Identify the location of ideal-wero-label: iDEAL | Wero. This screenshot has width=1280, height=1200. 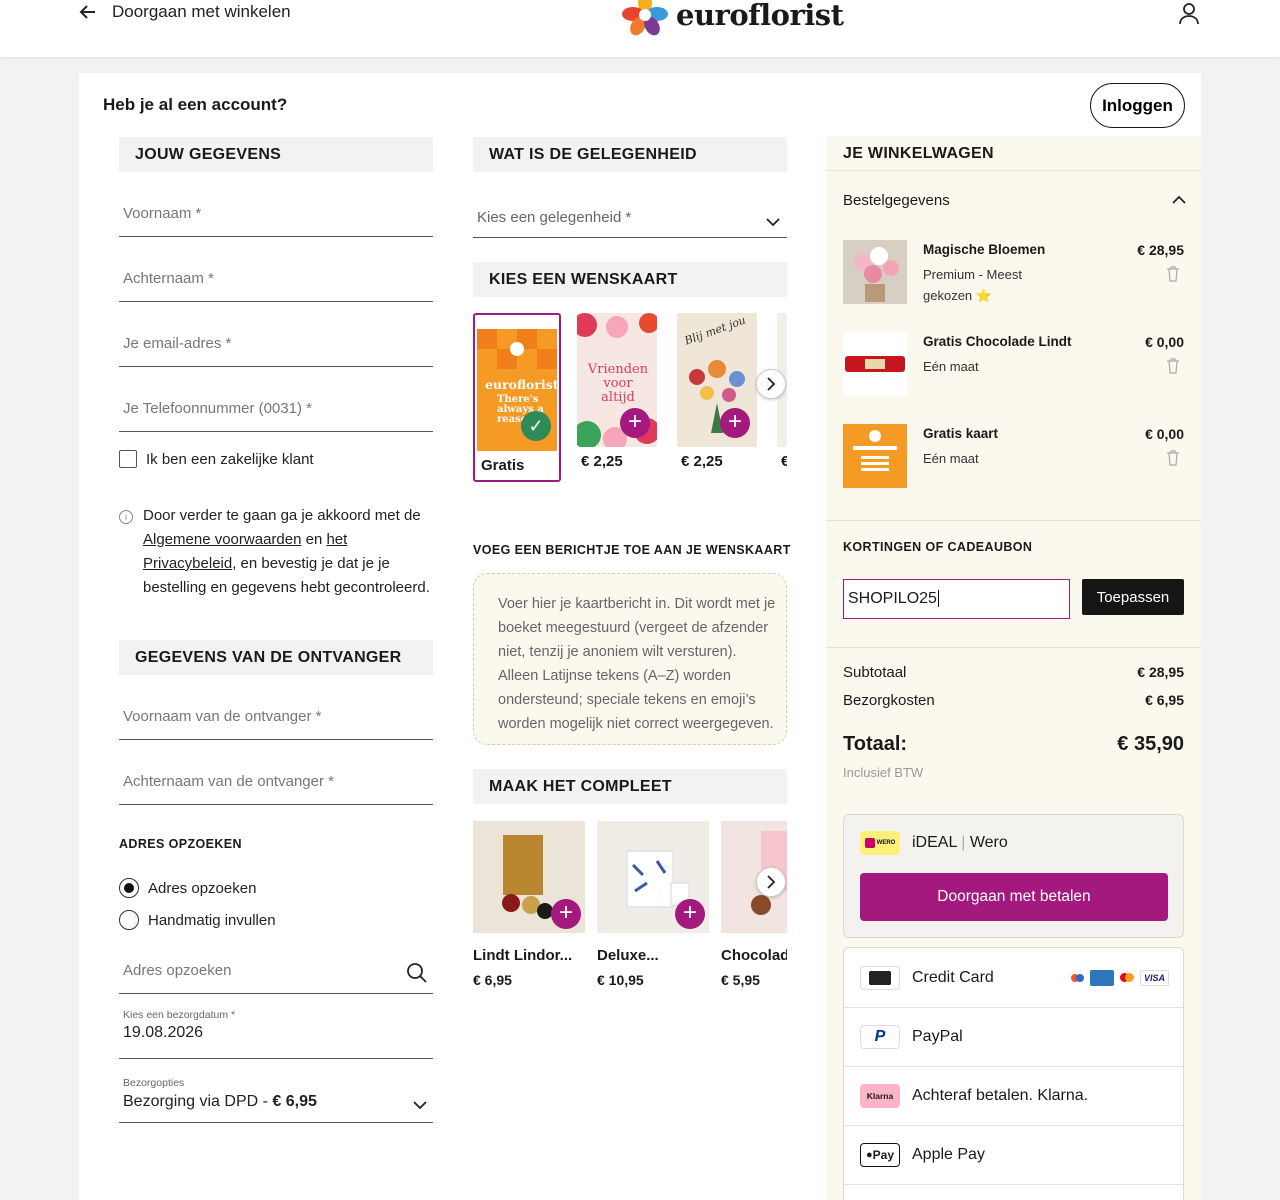
(960, 842).